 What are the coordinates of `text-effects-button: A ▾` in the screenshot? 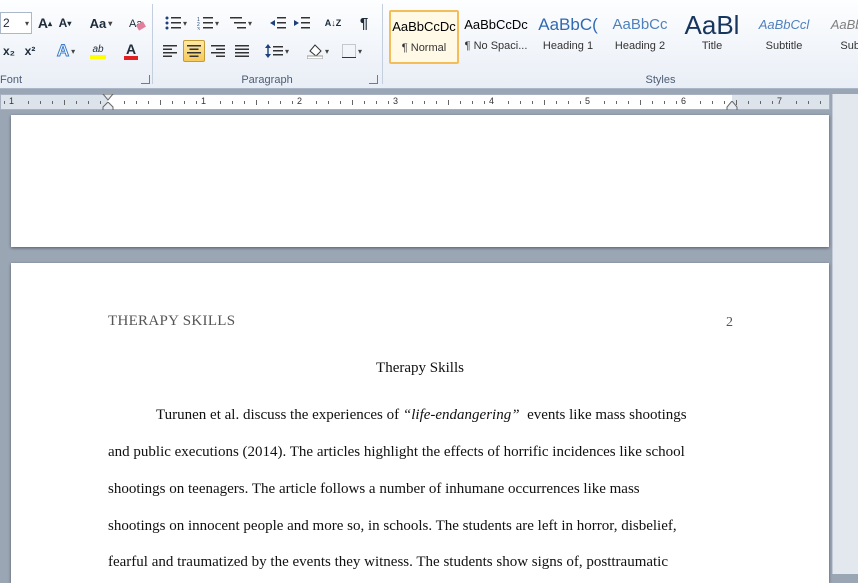 It's located at (66, 51).